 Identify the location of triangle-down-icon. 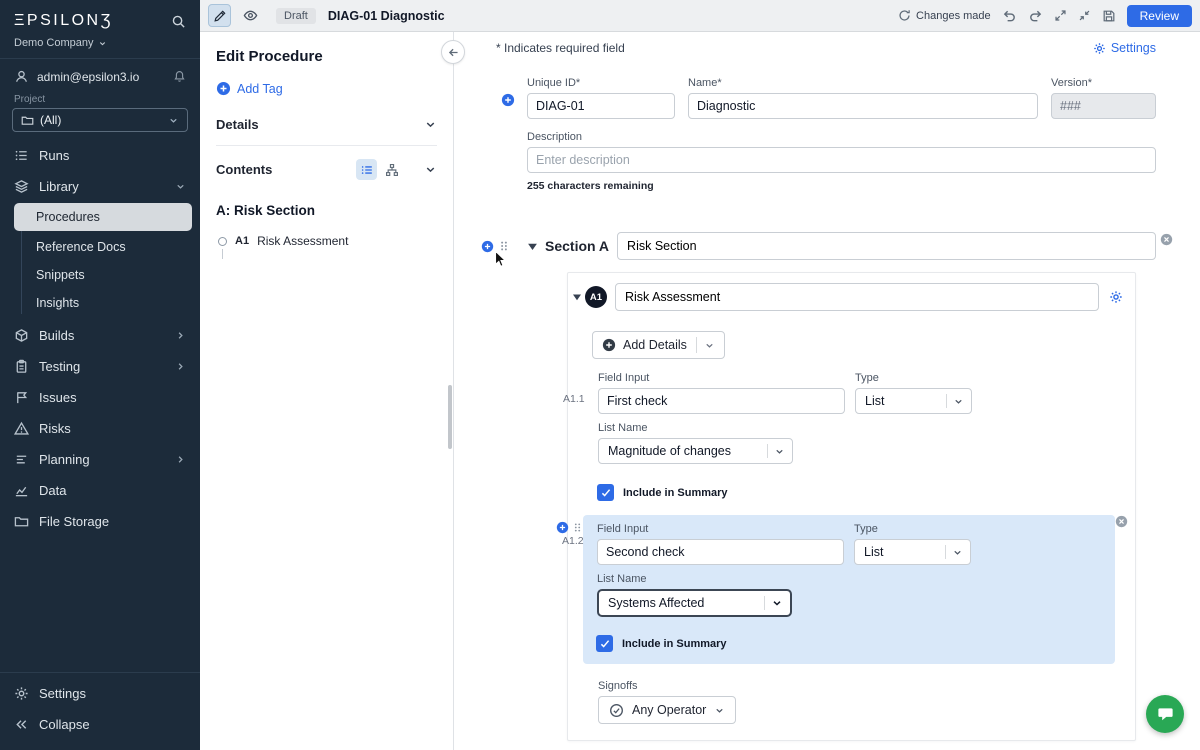
(577, 297).